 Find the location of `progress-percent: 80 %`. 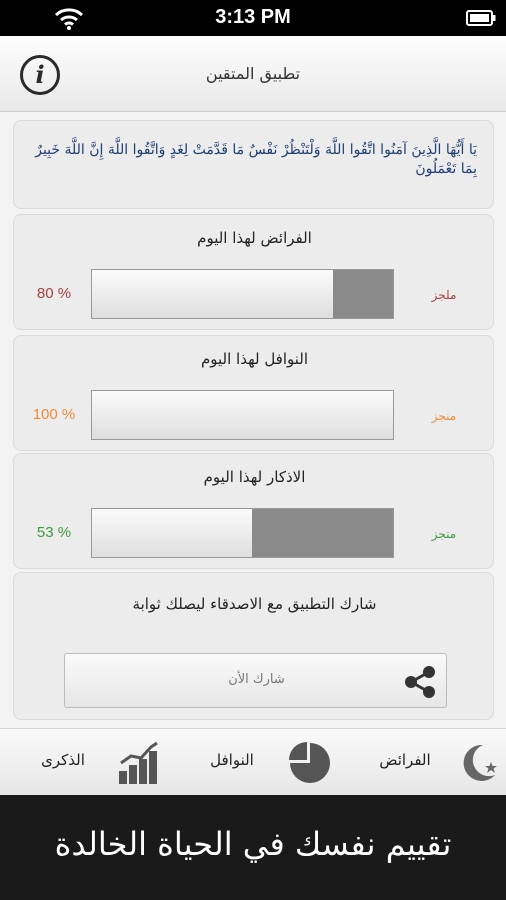

progress-percent: 80 % is located at coordinates (54, 293).